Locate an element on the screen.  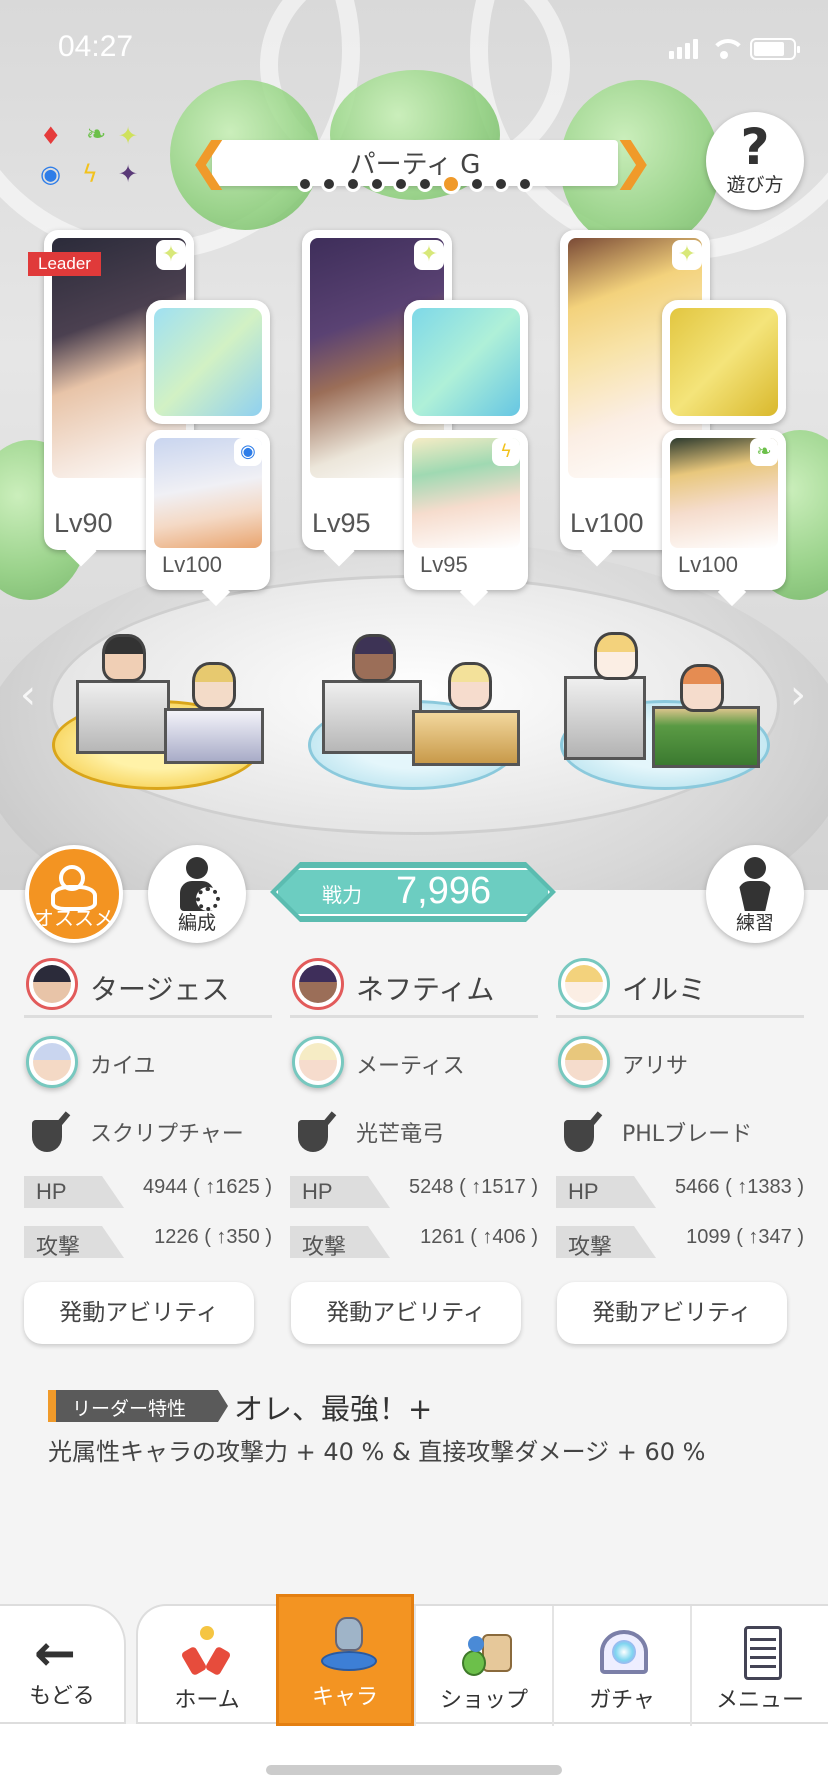
main-character-row: イルミ is located at coordinates (680, 988).